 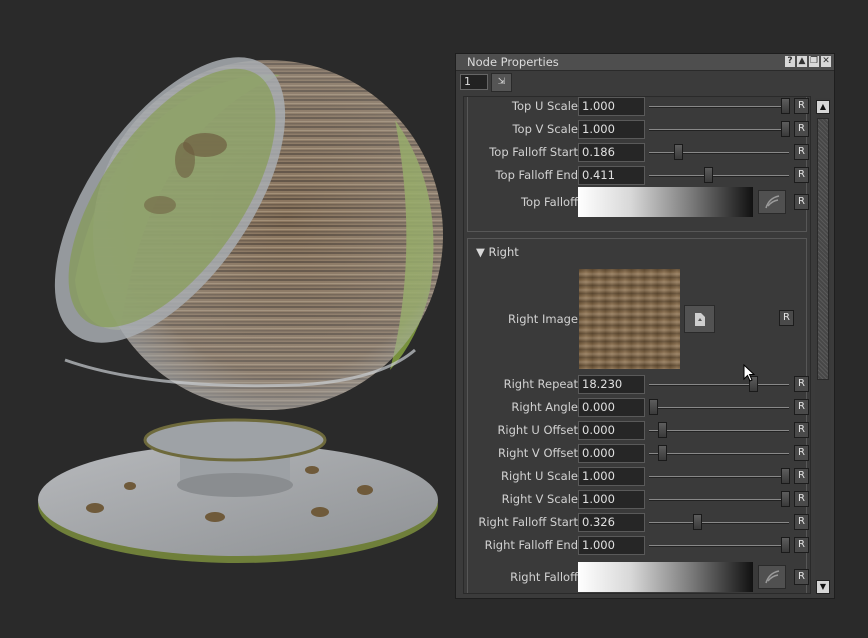 I want to click on right-repeat-slider, so click(x=719, y=384).